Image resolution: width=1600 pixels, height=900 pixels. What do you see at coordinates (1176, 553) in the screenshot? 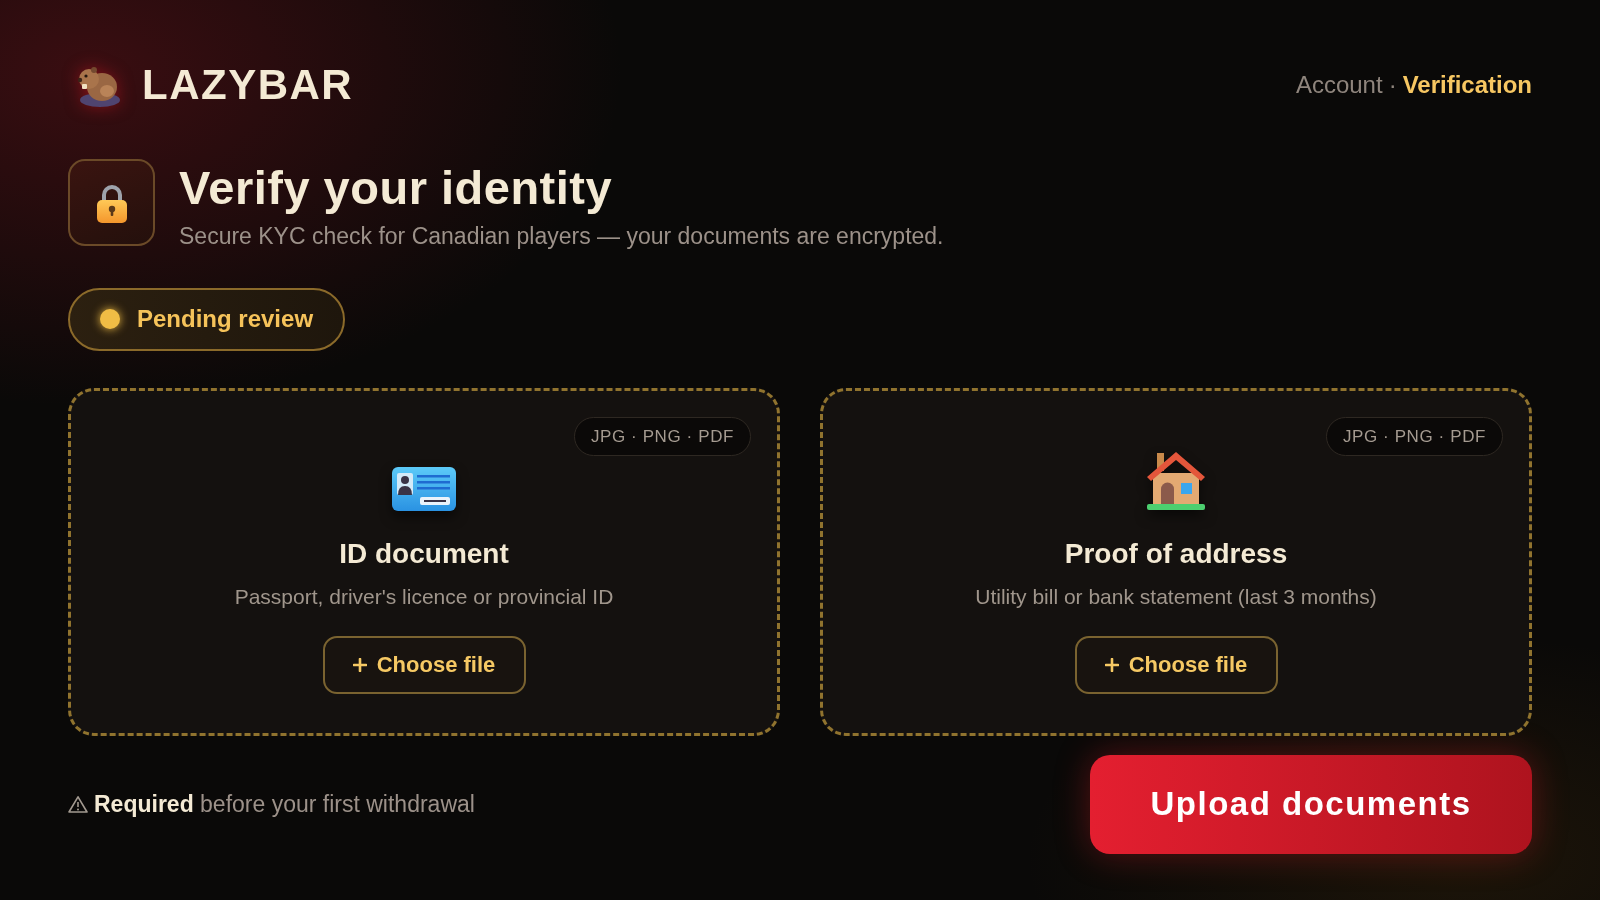
I see `card-title: Proof of address` at bounding box center [1176, 553].